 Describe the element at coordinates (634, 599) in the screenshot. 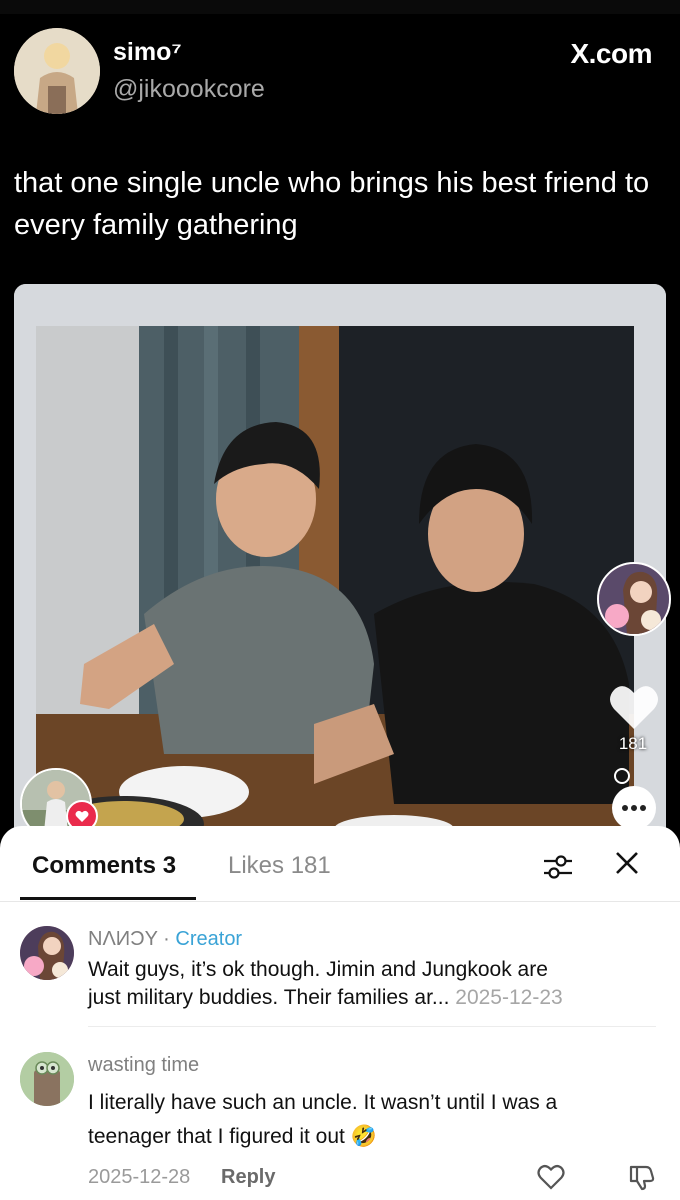

I see `creator-avatar` at that location.